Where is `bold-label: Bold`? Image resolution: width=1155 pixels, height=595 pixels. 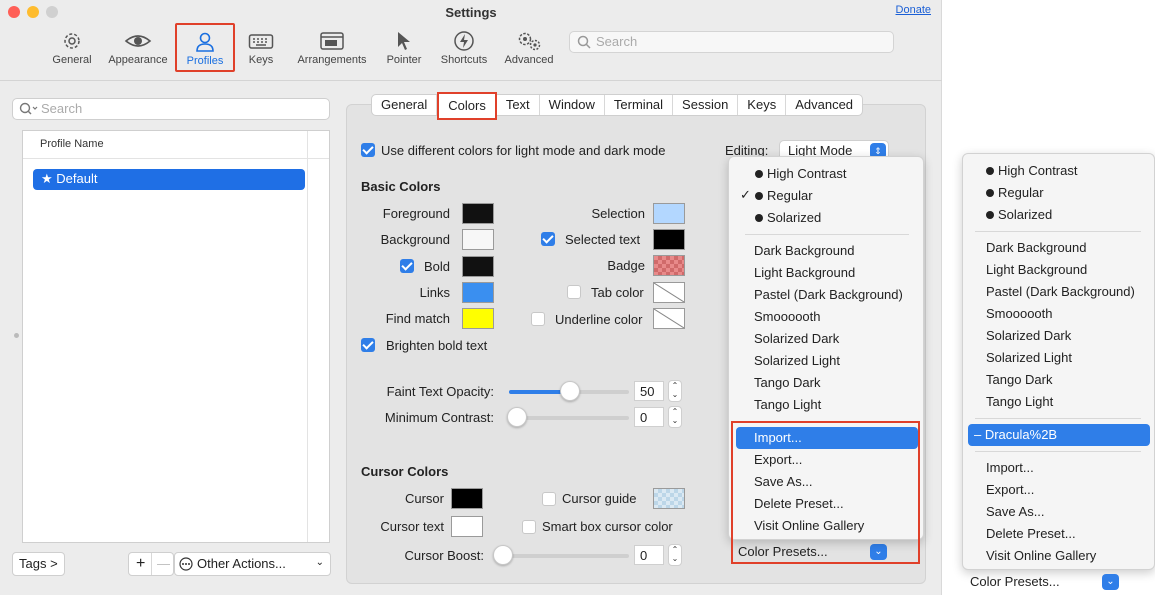 bold-label: Bold is located at coordinates (437, 266).